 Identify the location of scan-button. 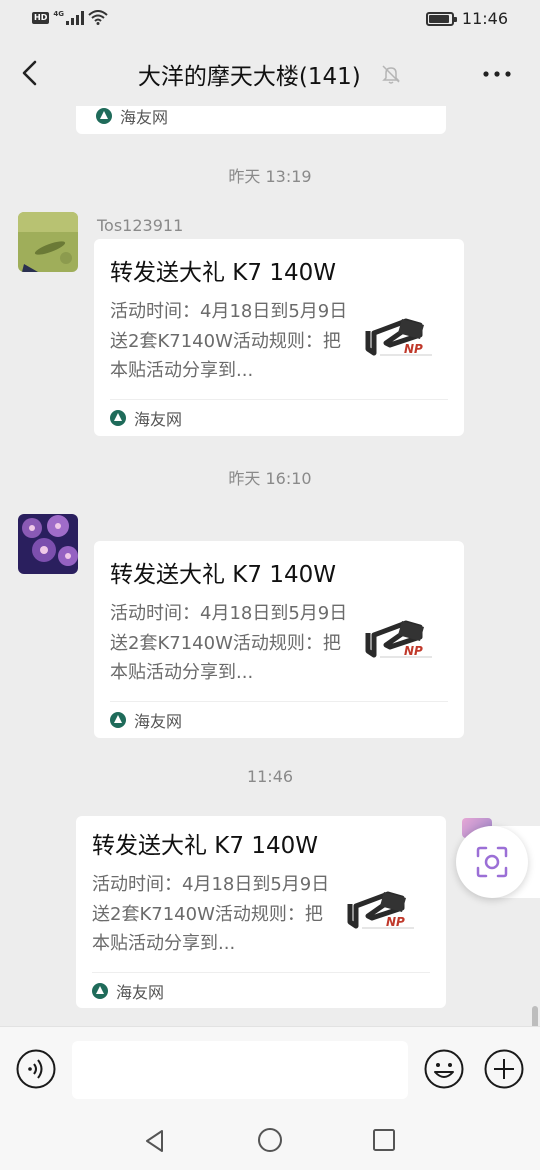
(492, 862).